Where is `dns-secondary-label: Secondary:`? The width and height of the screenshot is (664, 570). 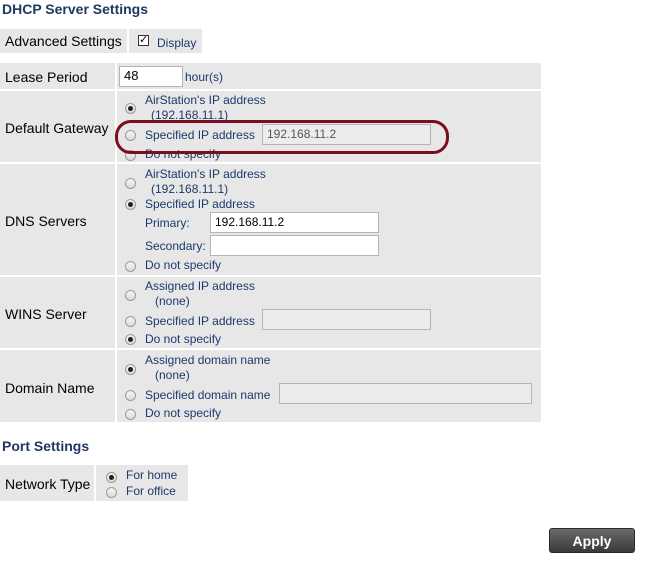 dns-secondary-label: Secondary: is located at coordinates (175, 246).